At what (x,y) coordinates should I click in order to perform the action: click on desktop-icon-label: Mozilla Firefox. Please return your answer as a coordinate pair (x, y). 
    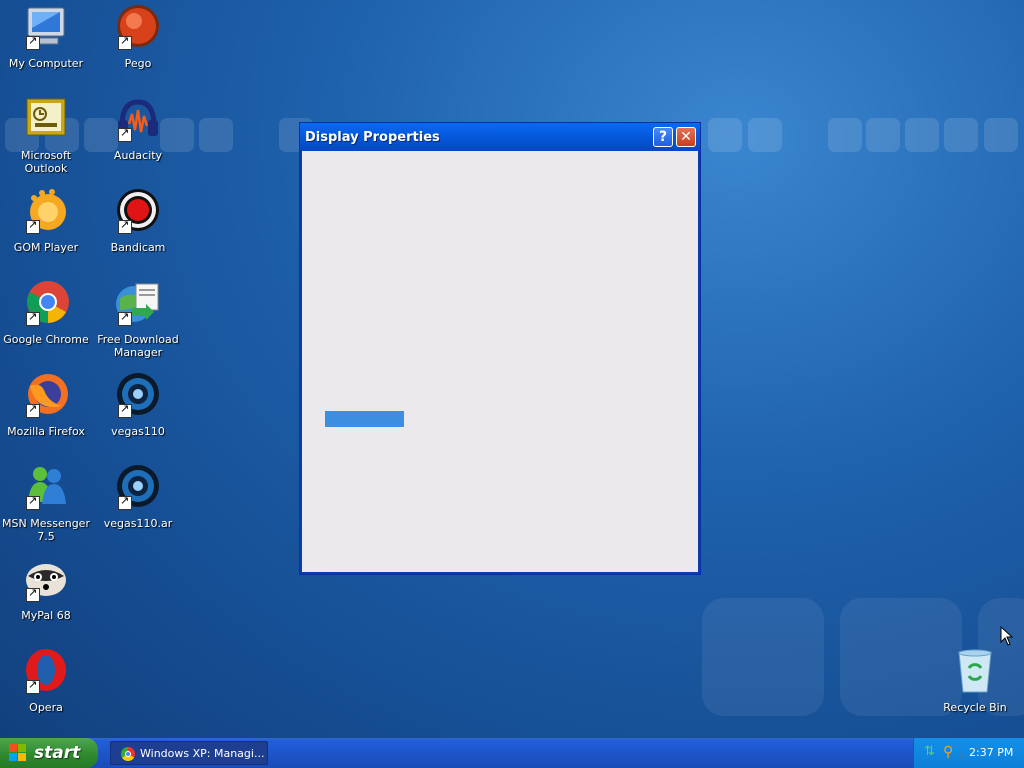
    Looking at the image, I should click on (46, 431).